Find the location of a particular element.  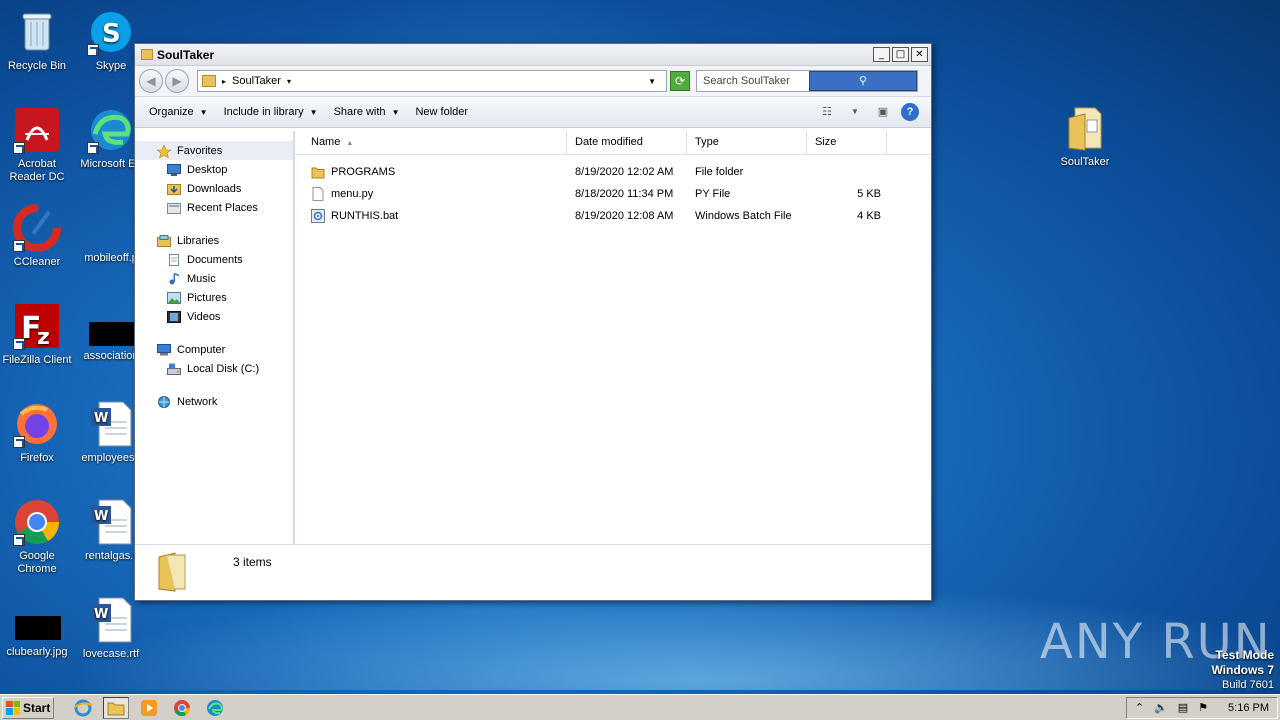

nav-videos-label: Videos is located at coordinates (204, 316).